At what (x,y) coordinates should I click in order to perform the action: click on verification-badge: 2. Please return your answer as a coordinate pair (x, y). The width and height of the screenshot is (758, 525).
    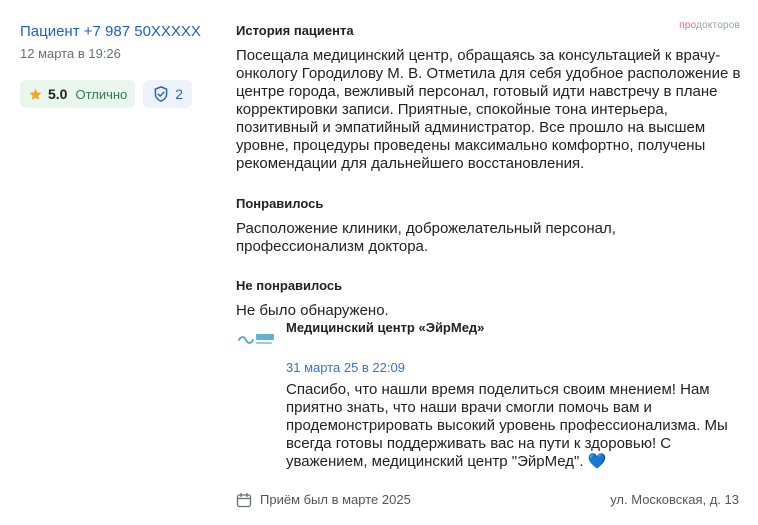
    Looking at the image, I should click on (168, 94).